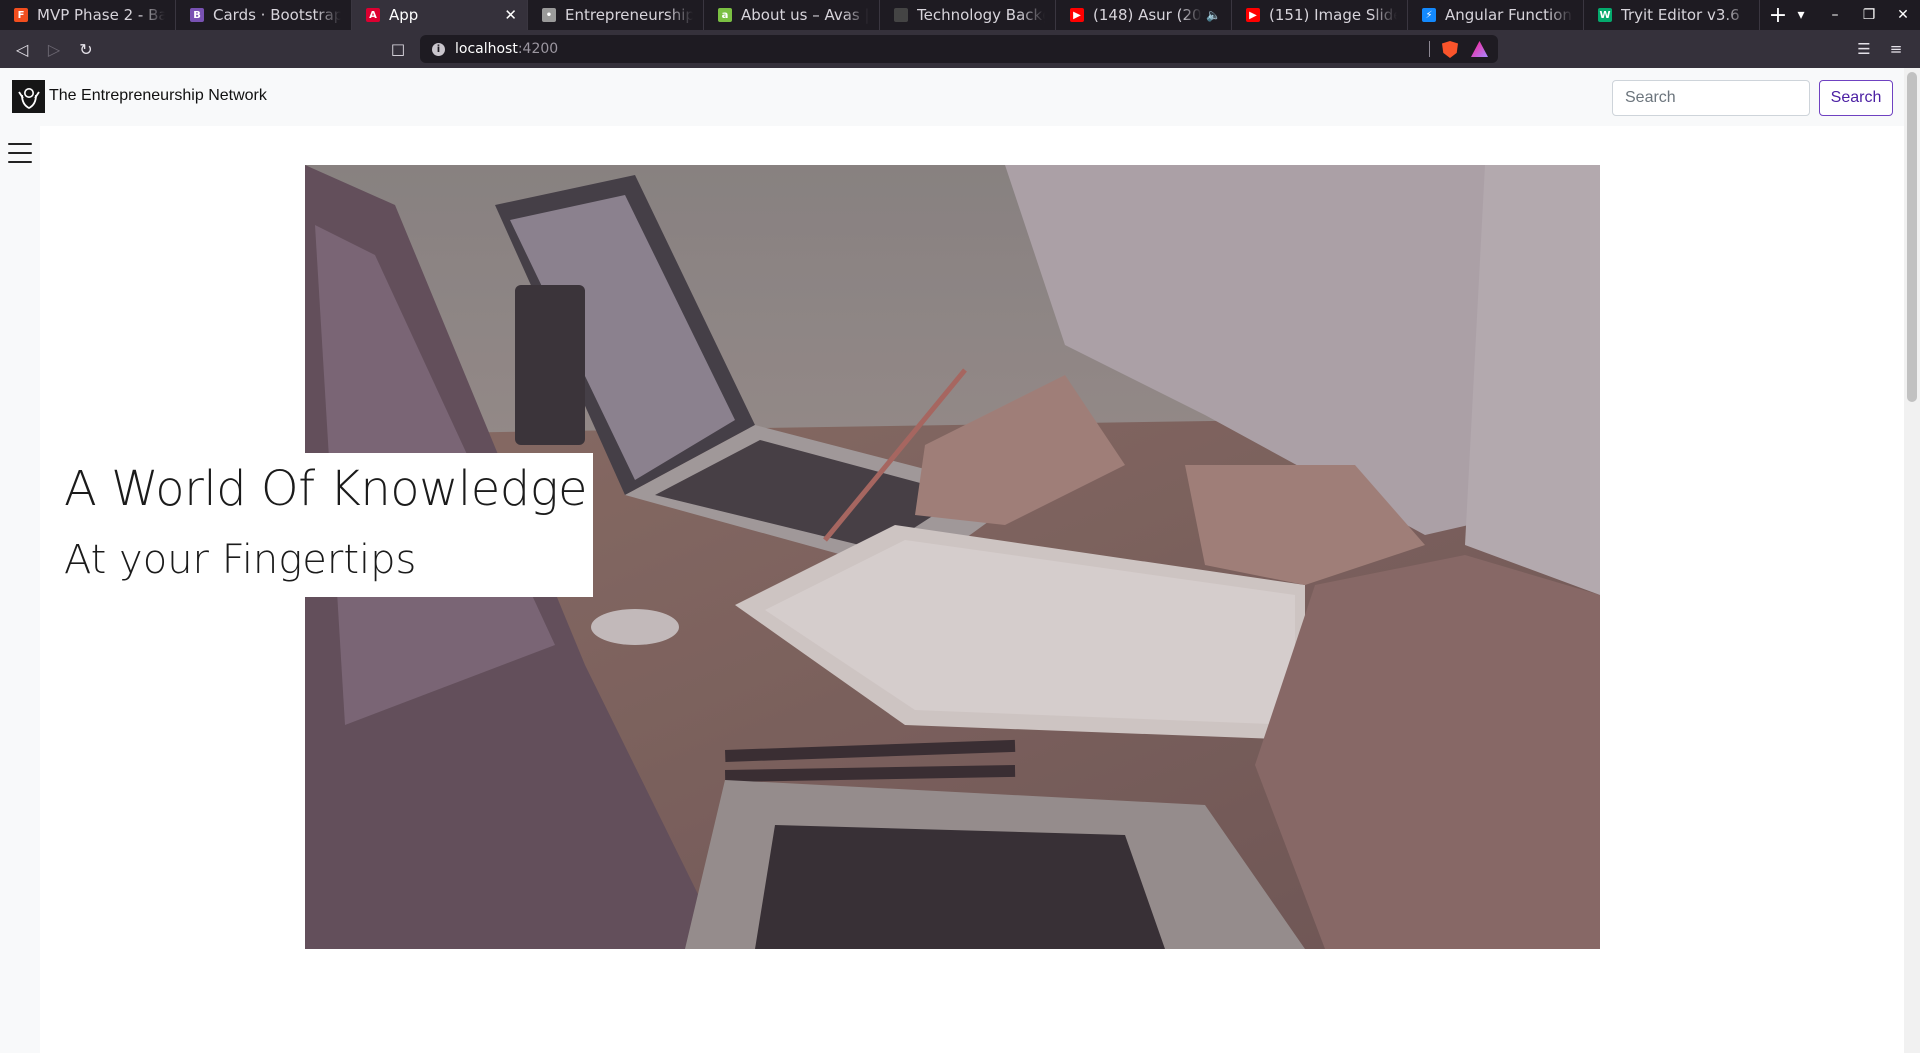 This screenshot has height=1053, width=1920. I want to click on hero-subtitle: At your Fingertips, so click(240, 560).